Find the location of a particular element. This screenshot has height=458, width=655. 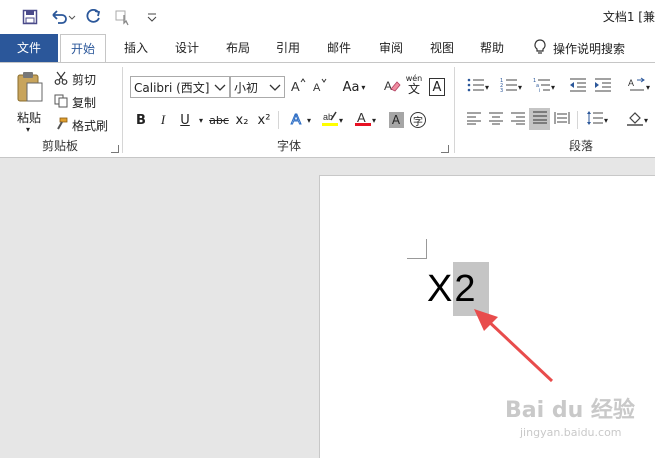

group-divider is located at coordinates (122, 110).